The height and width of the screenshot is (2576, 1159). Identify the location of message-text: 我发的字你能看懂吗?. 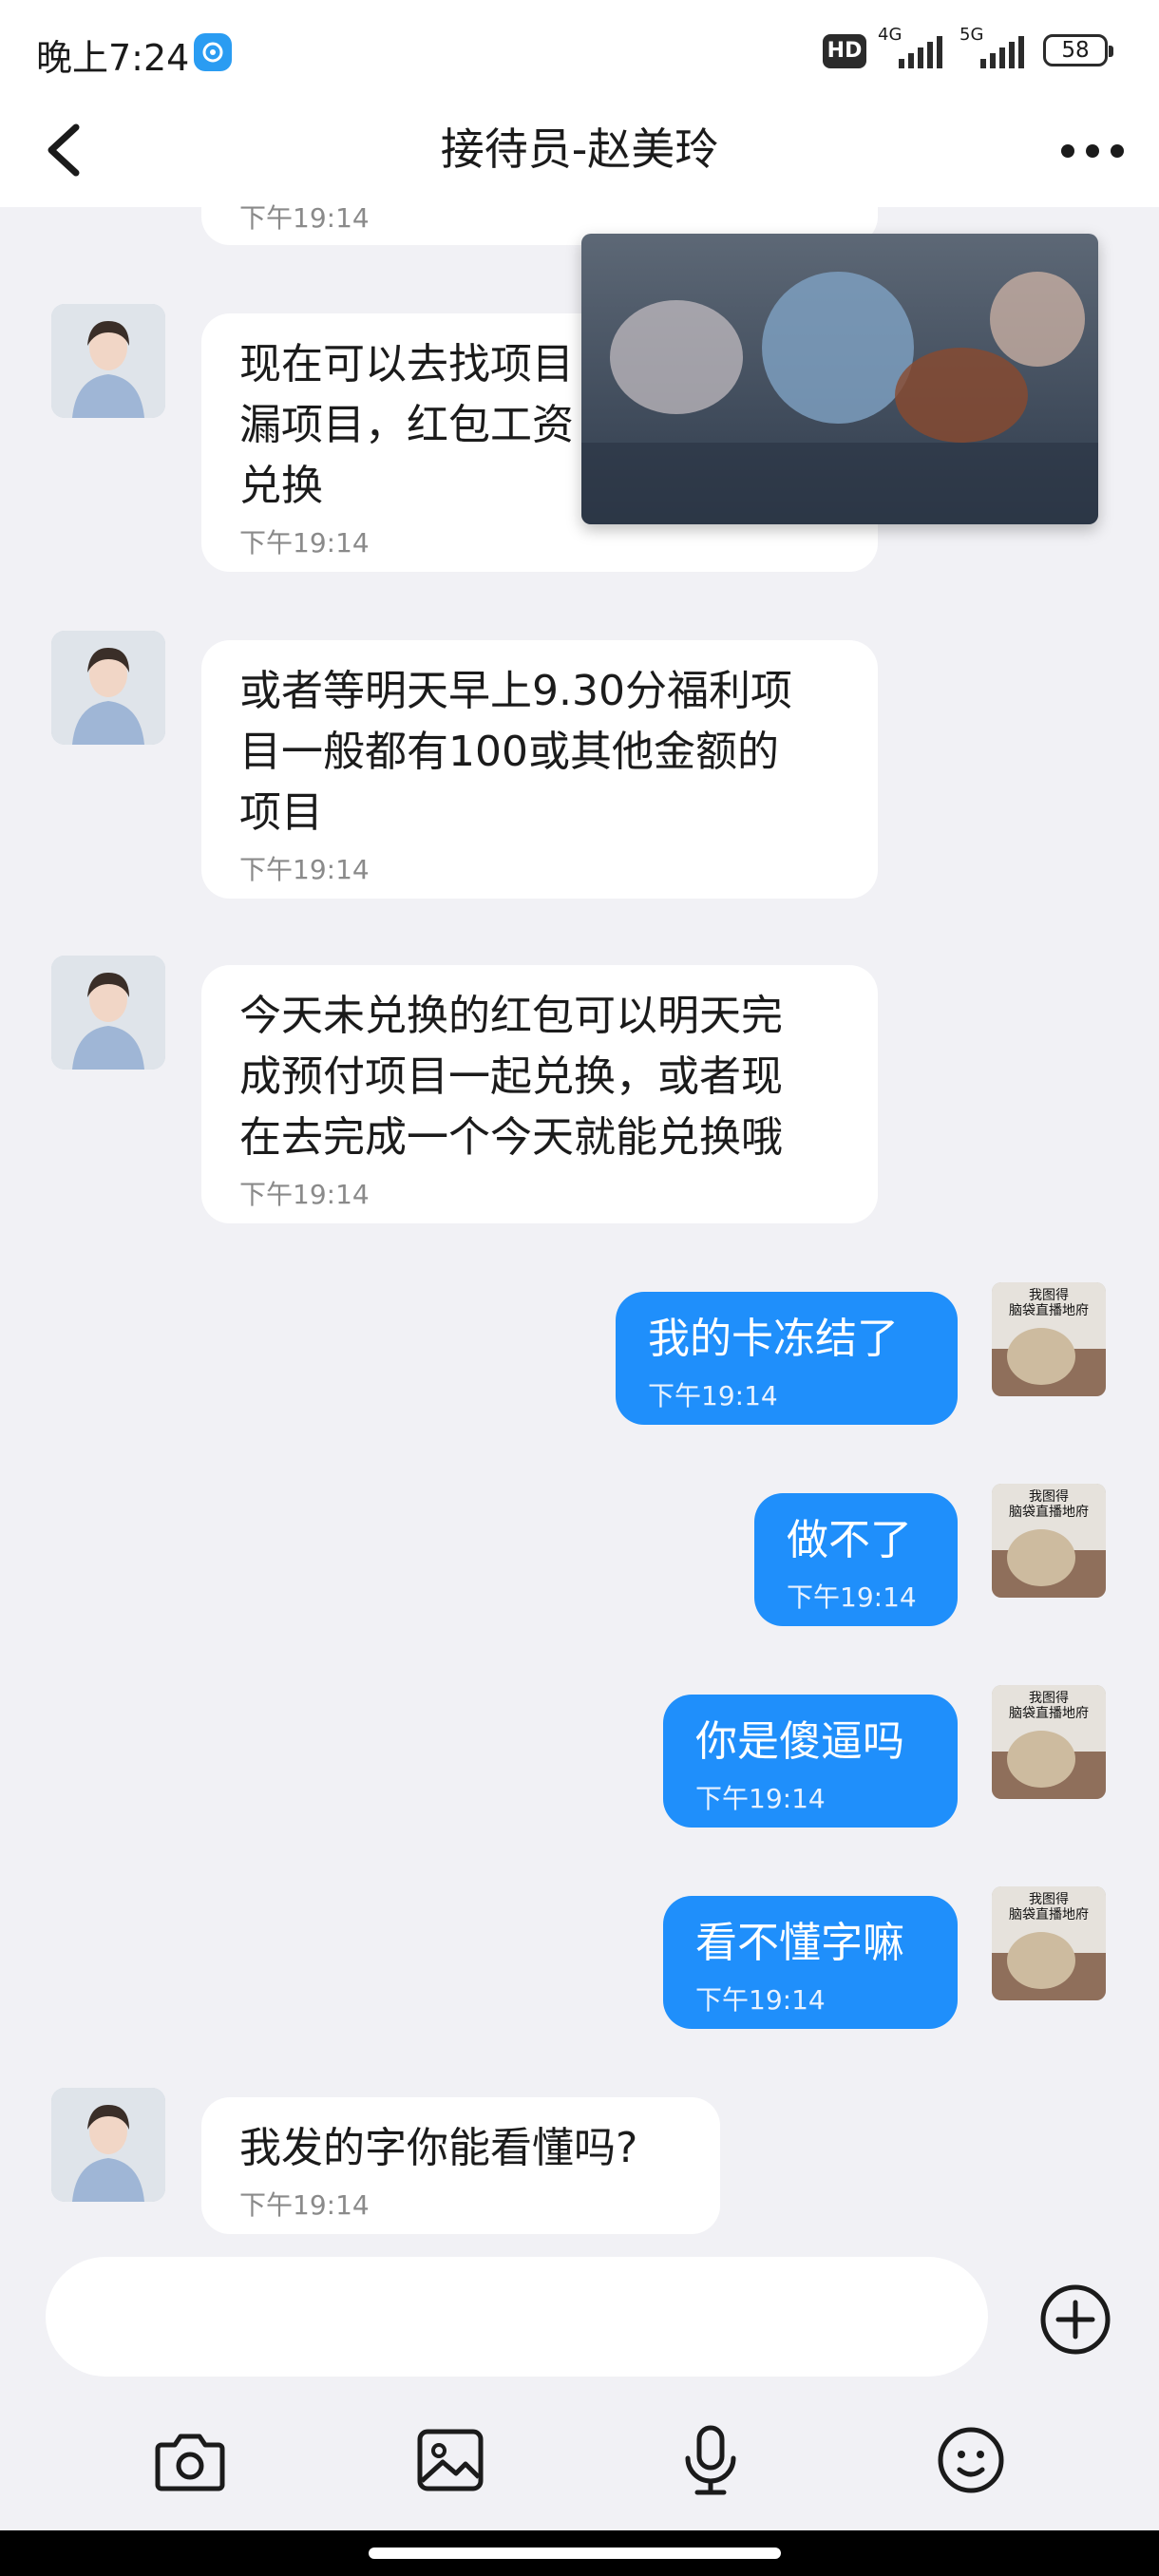
(438, 2148).